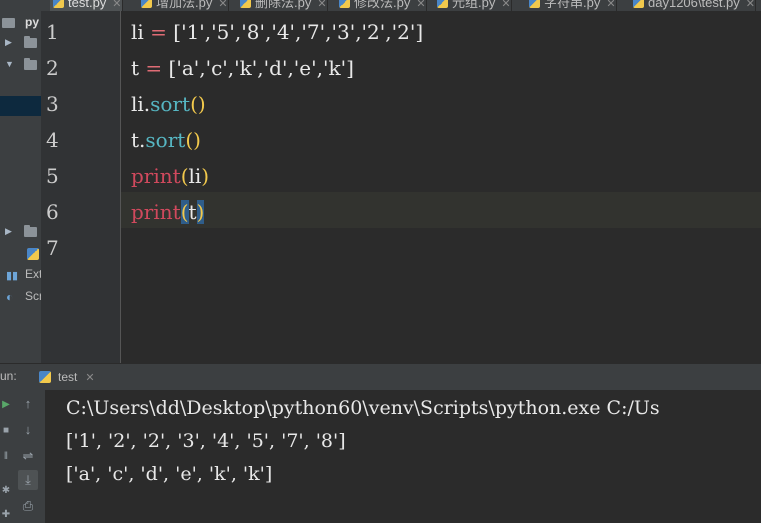  Describe the element at coordinates (52, 104) in the screenshot. I see `line-number: 3` at that location.